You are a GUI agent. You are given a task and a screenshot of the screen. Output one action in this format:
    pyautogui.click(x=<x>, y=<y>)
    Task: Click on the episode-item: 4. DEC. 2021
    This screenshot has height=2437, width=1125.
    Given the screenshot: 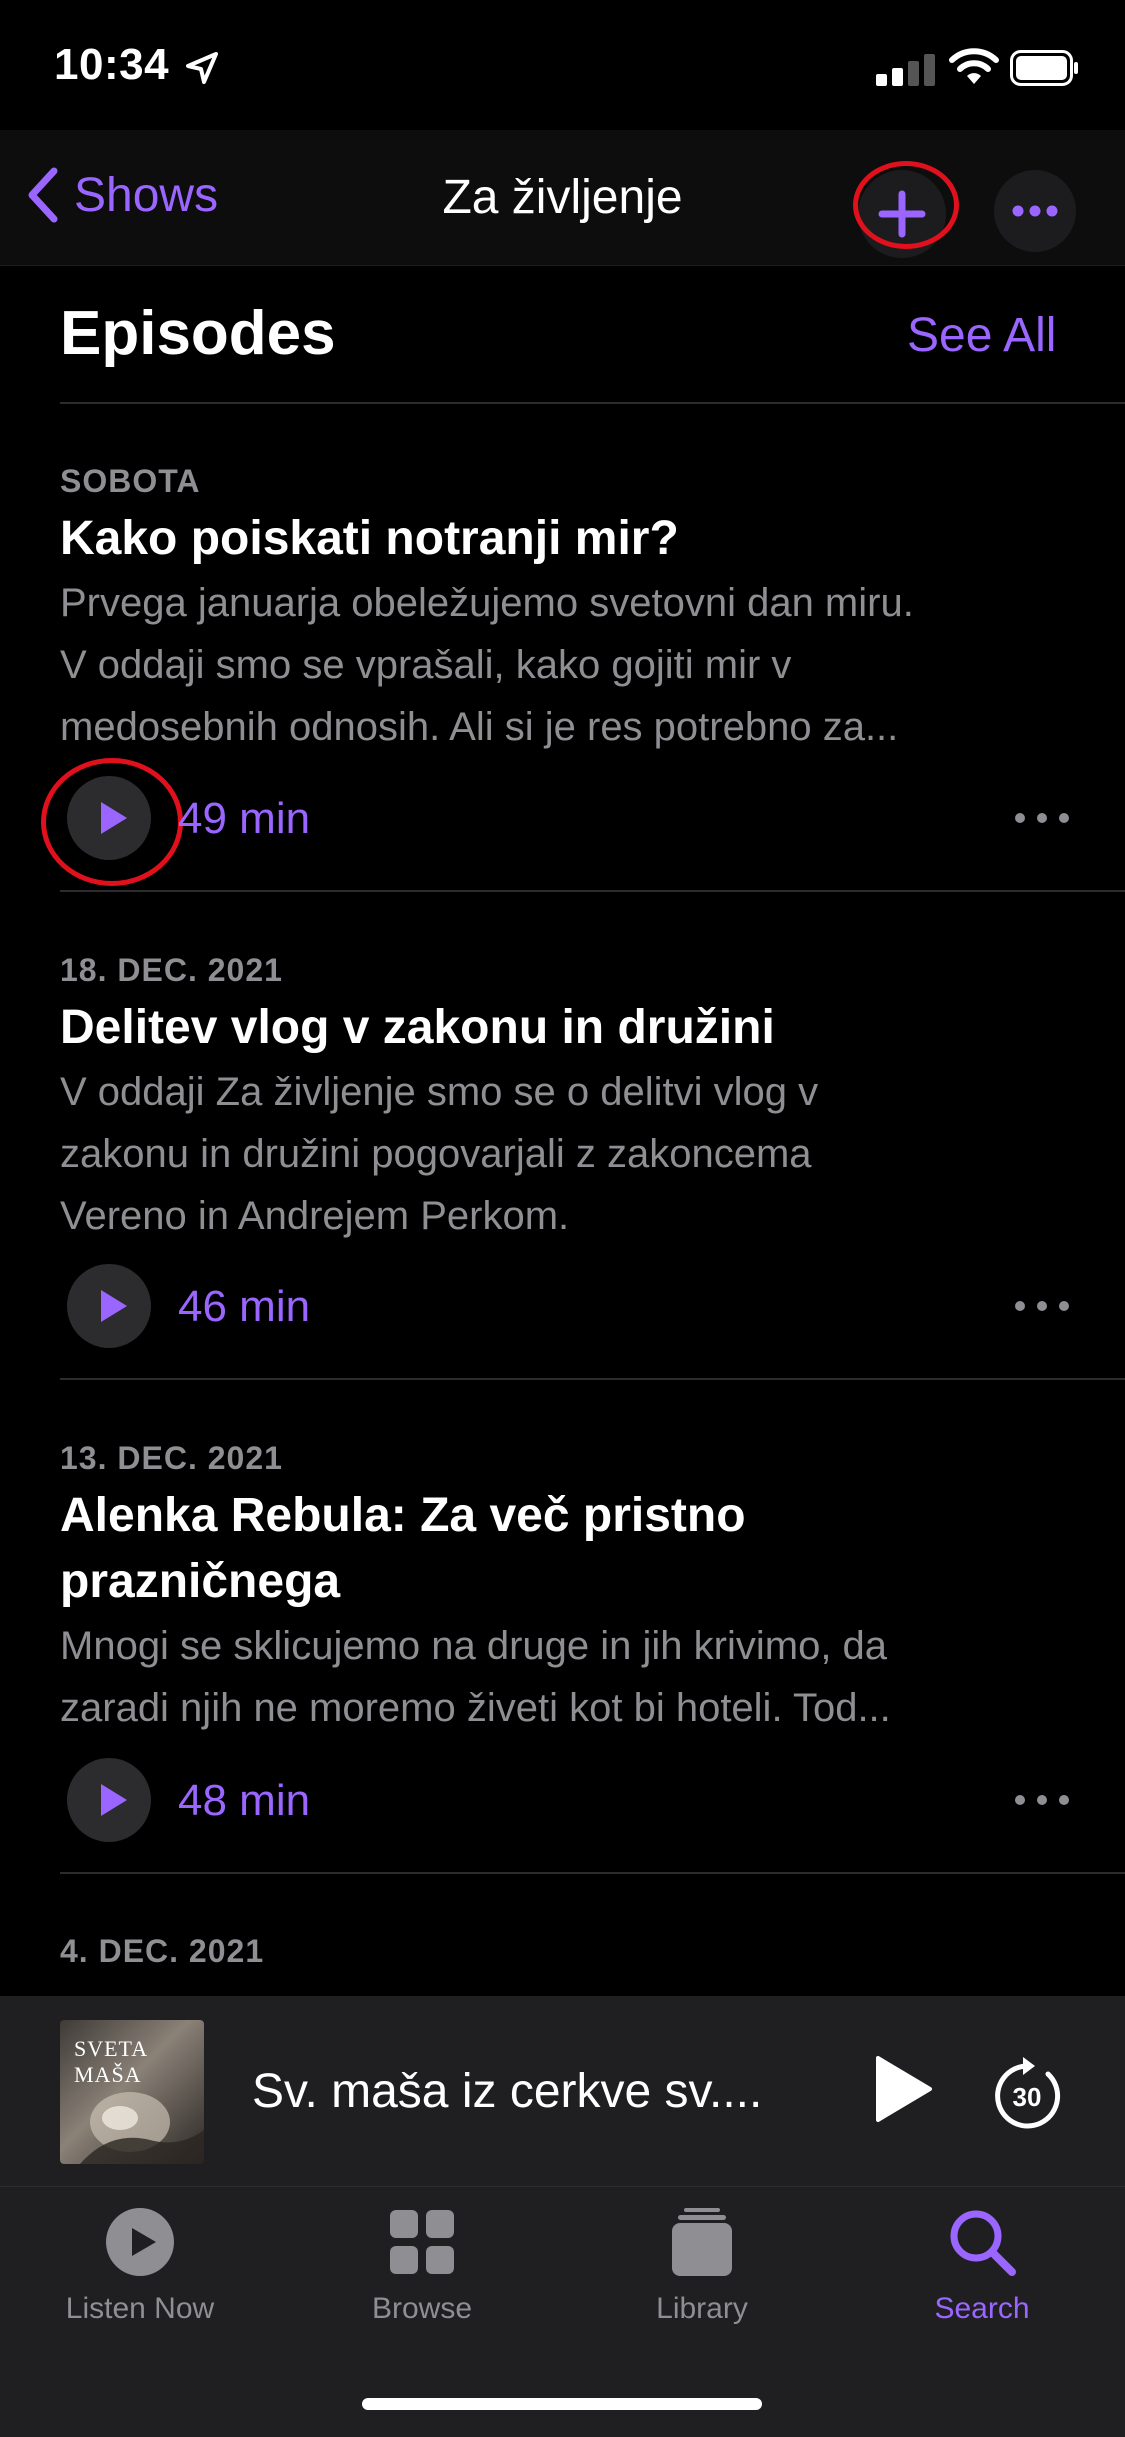 What is the action you would take?
    pyautogui.click(x=565, y=1951)
    